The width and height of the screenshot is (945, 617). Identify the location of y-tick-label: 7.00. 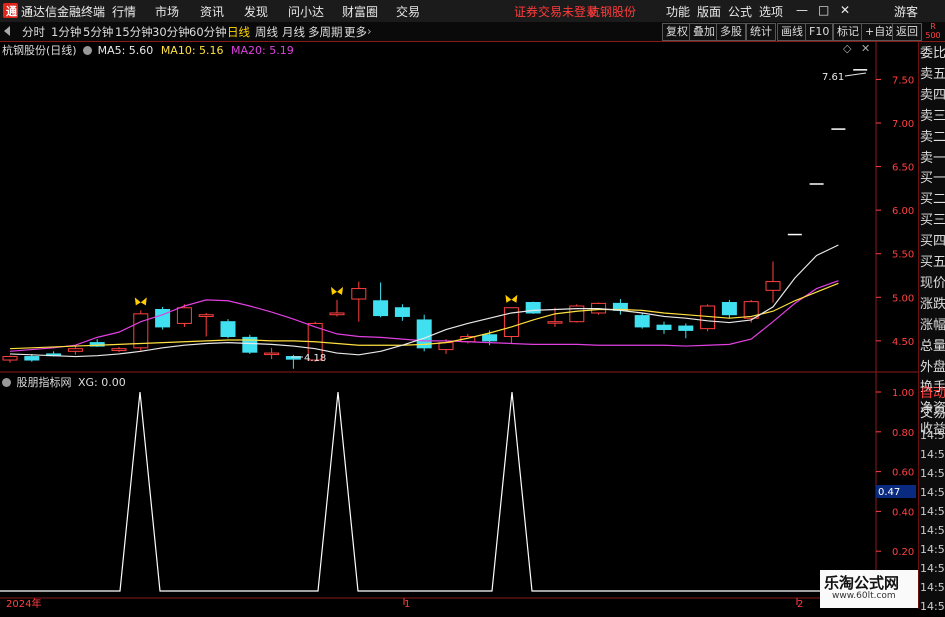
(903, 124).